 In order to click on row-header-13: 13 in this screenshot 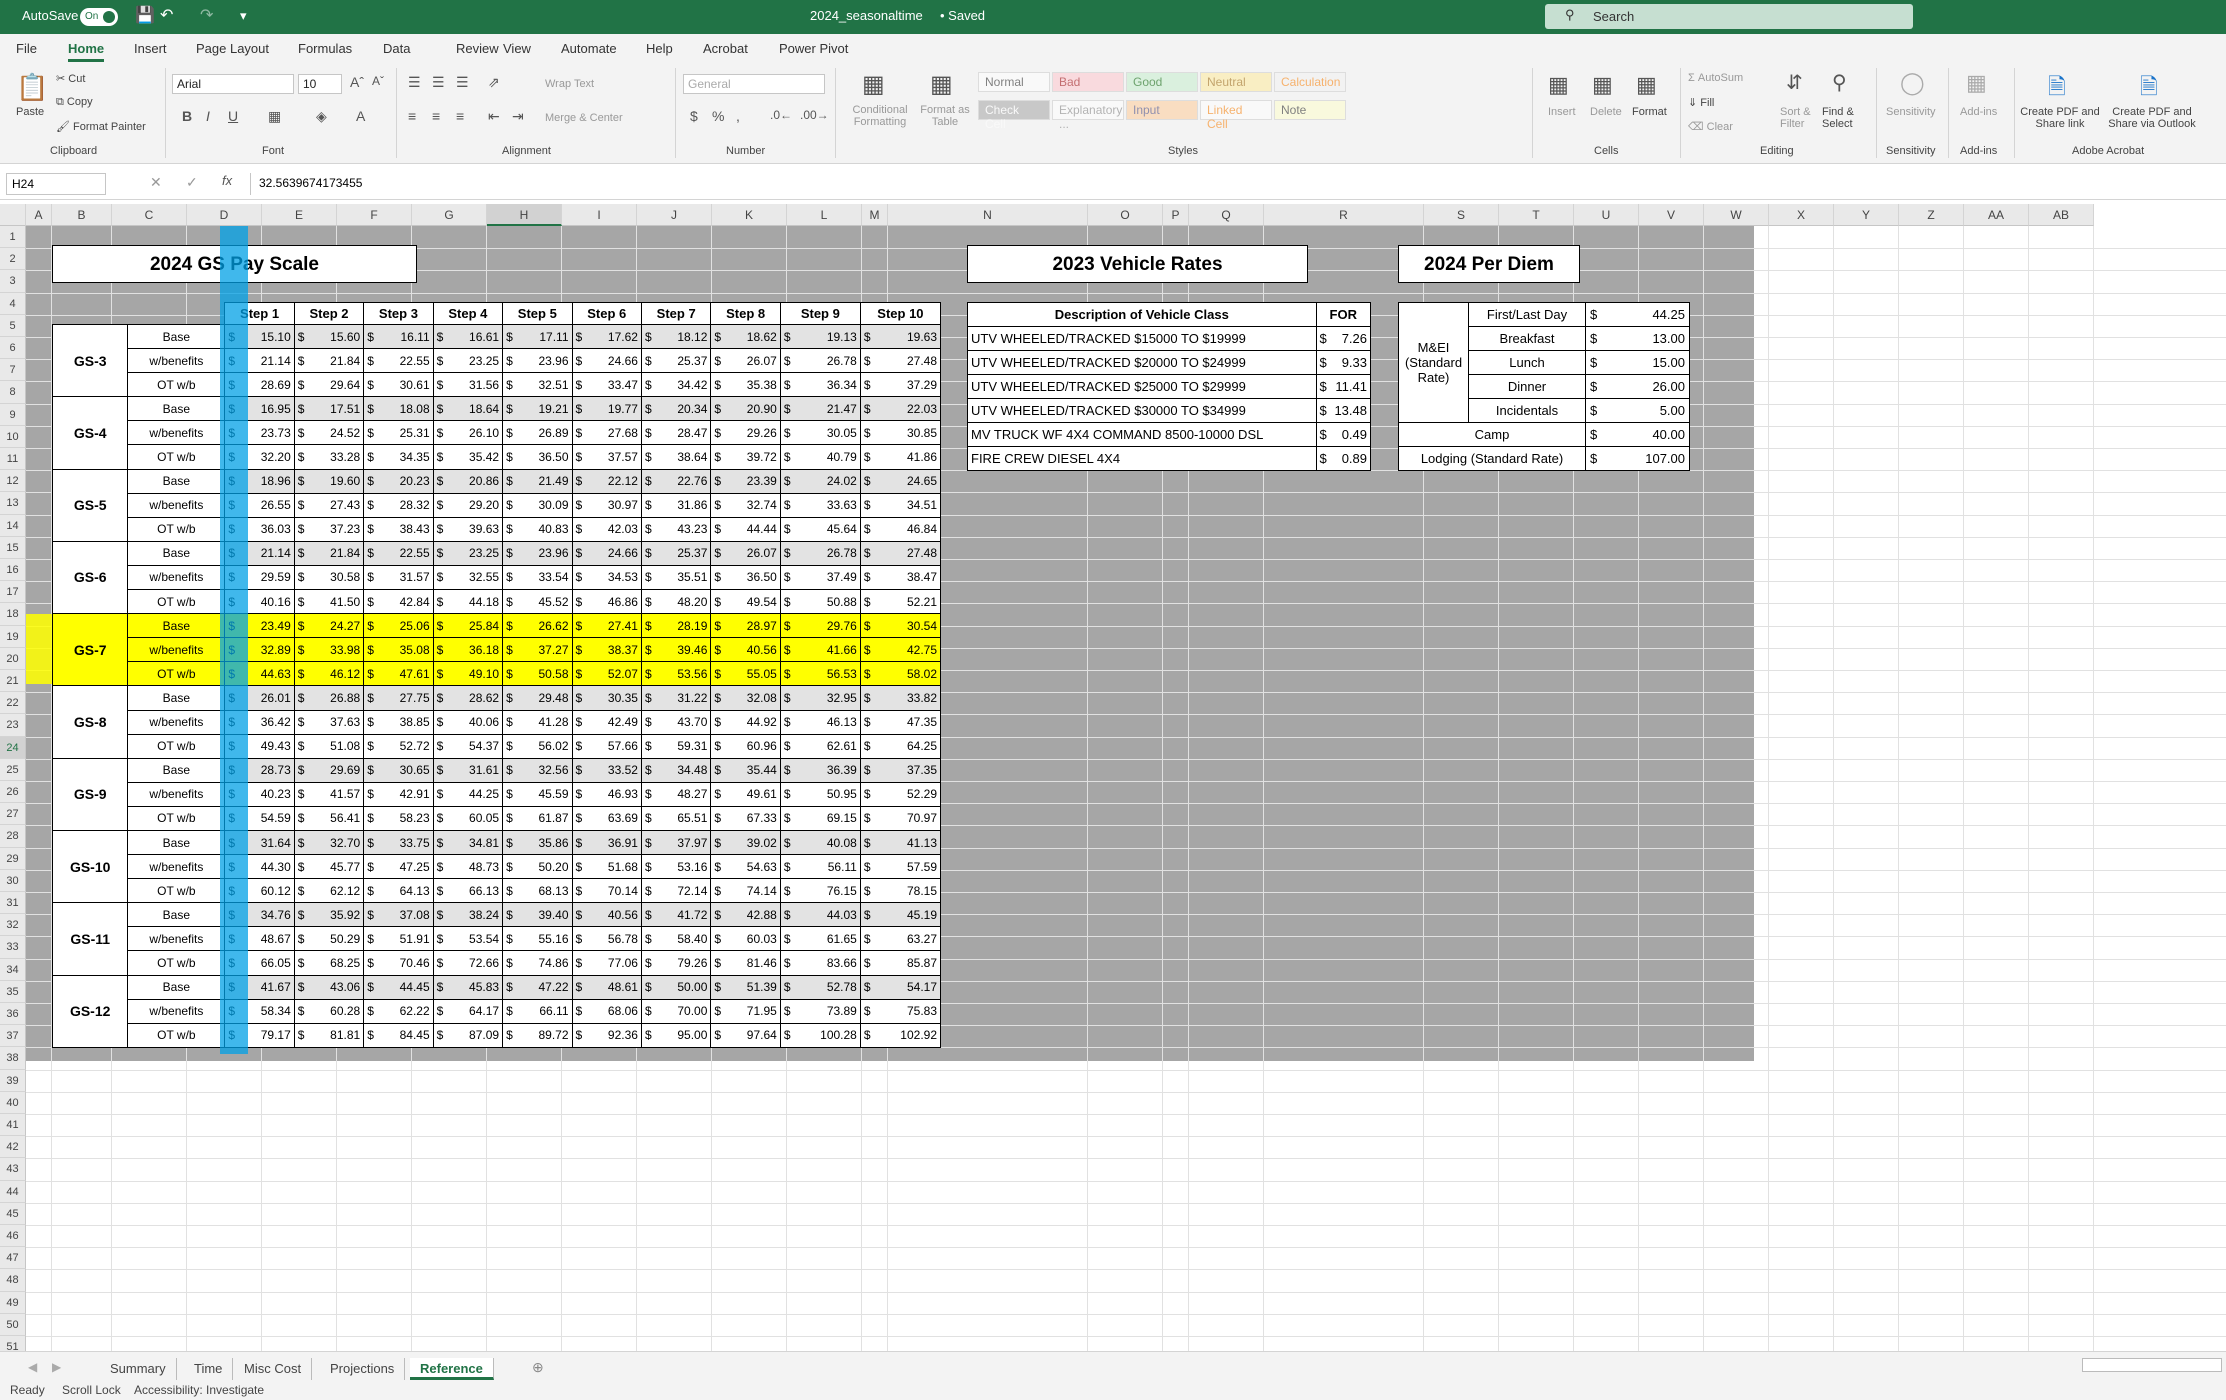, I will do `click(13, 503)`.